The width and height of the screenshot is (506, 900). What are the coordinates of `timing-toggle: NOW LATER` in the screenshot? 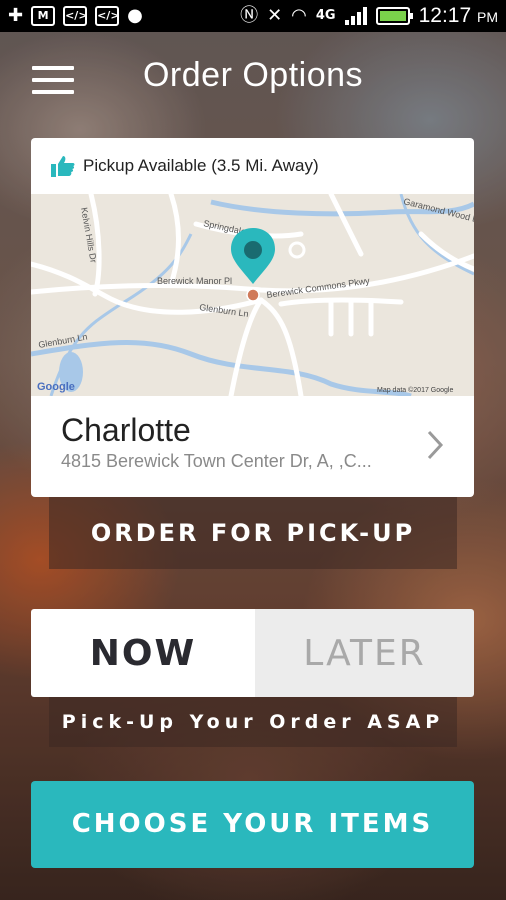 It's located at (252, 653).